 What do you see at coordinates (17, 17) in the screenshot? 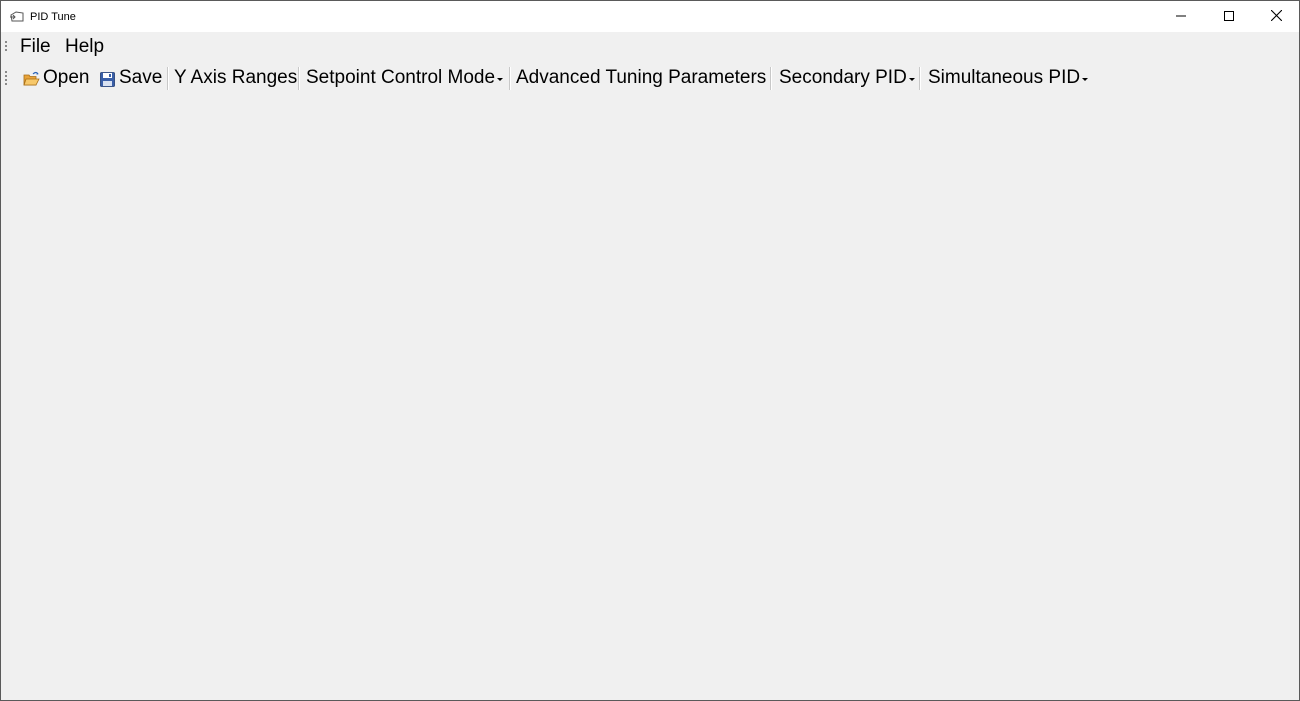
I see `pid-tune-app-icon` at bounding box center [17, 17].